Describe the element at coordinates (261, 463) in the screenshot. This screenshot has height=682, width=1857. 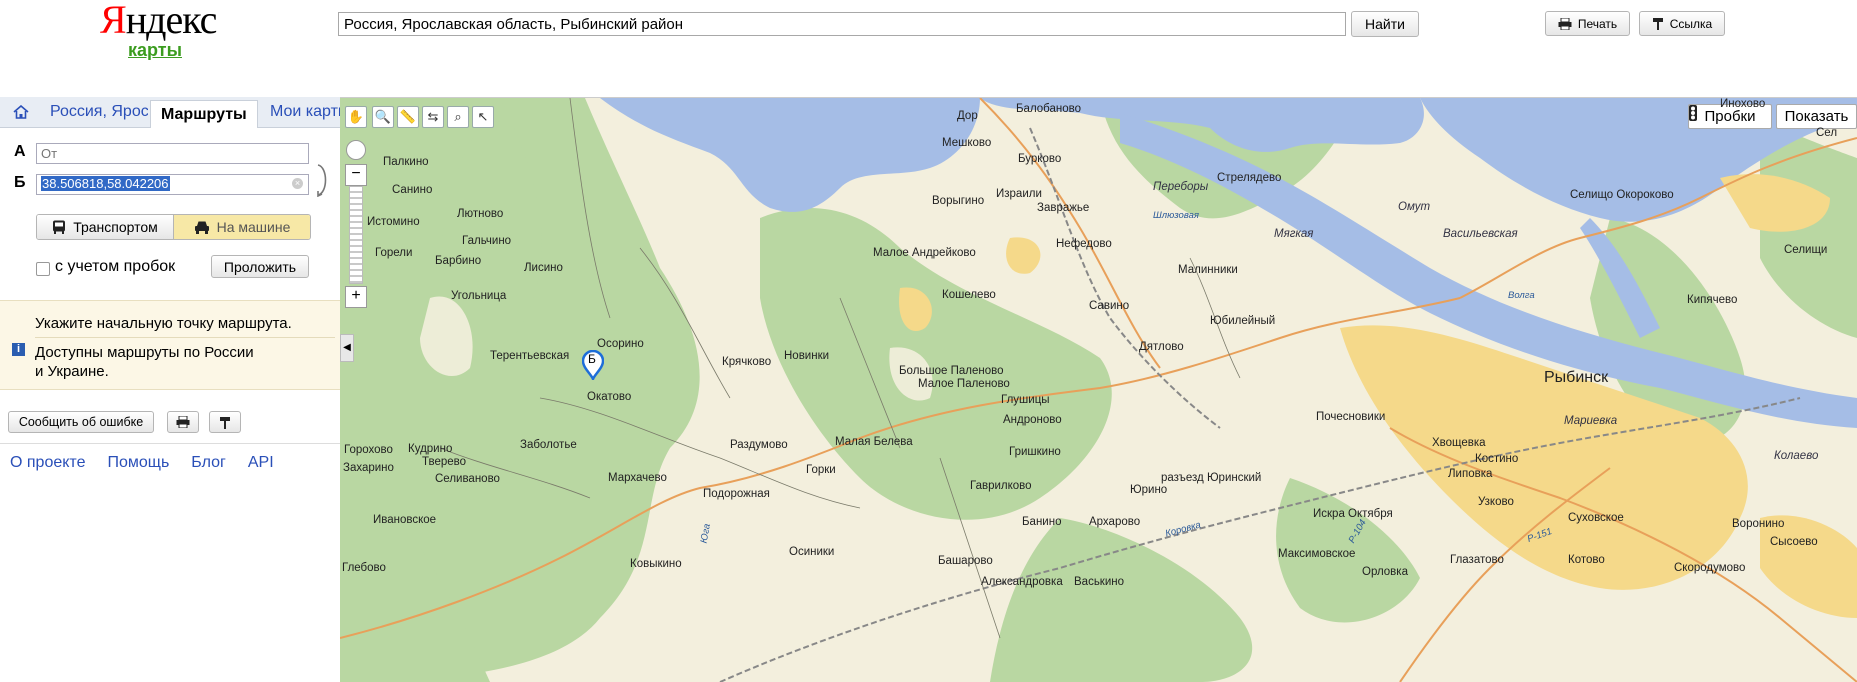
I see `footer-link-api: API` at that location.